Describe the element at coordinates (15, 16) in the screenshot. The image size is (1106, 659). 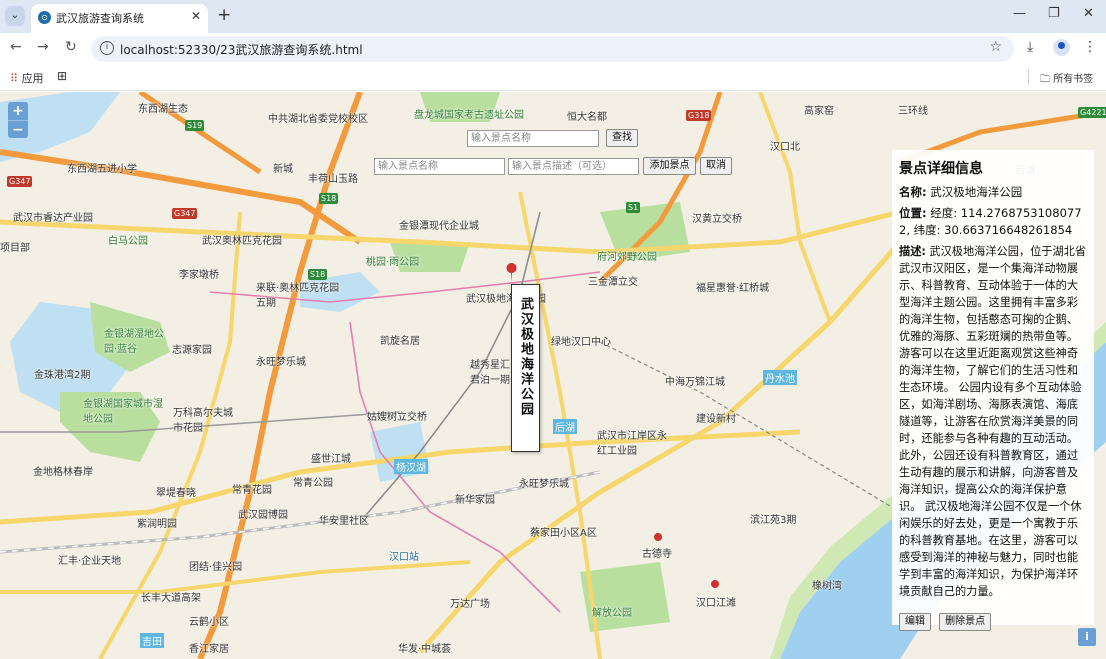
I see `tab-search-button: ⌄` at that location.